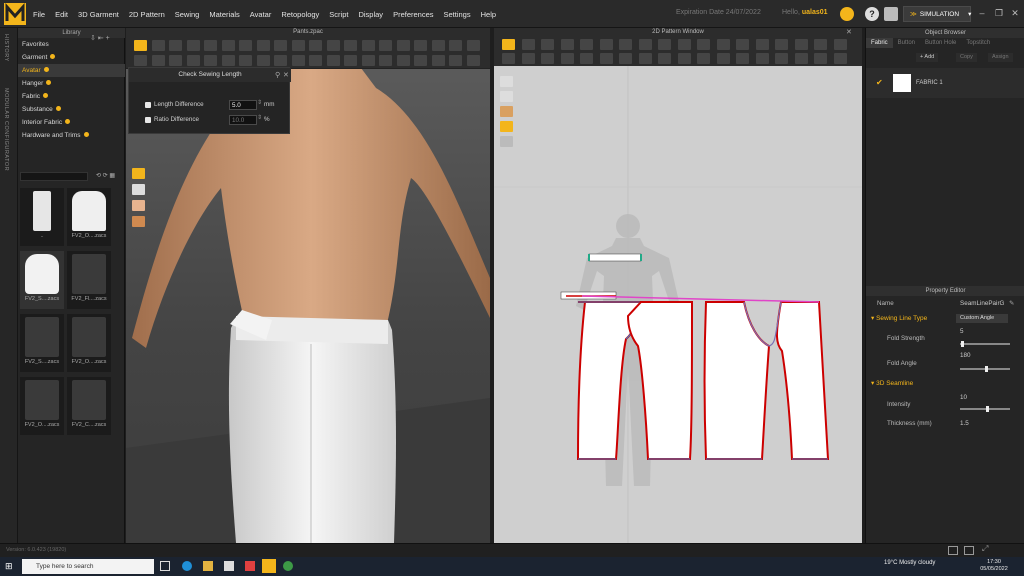 Image resolution: width=1024 pixels, height=576 pixels. I want to click on tab-button-hole: Button Hole, so click(940, 43).